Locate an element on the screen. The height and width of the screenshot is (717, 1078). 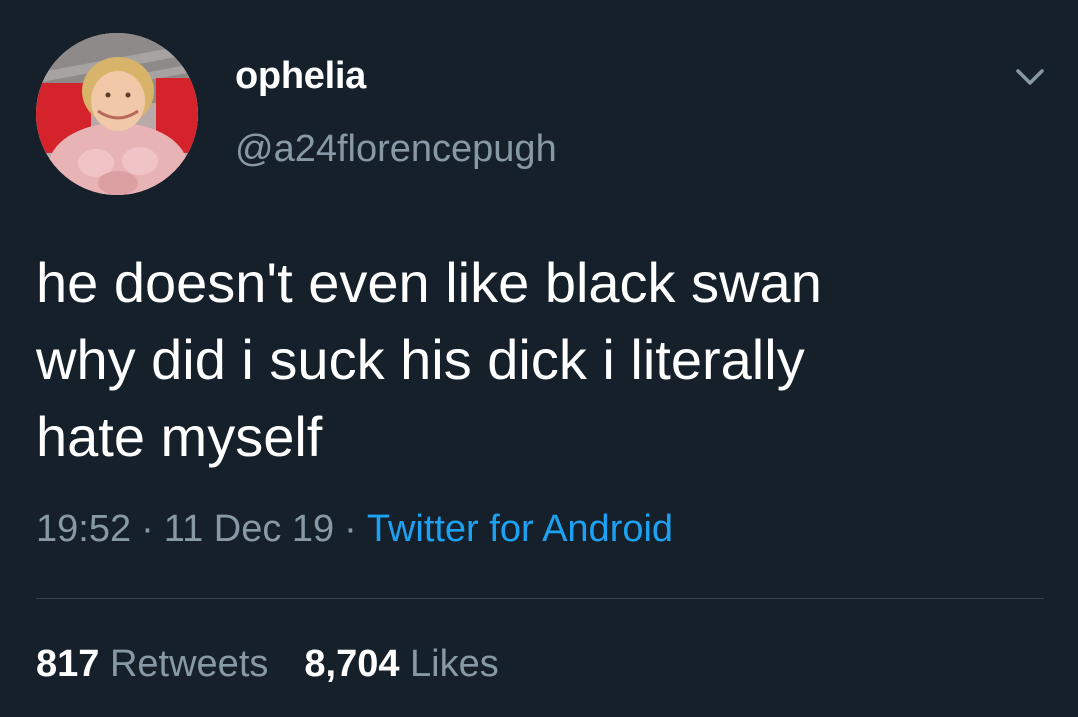
display-name: ophelia is located at coordinates (300, 76).